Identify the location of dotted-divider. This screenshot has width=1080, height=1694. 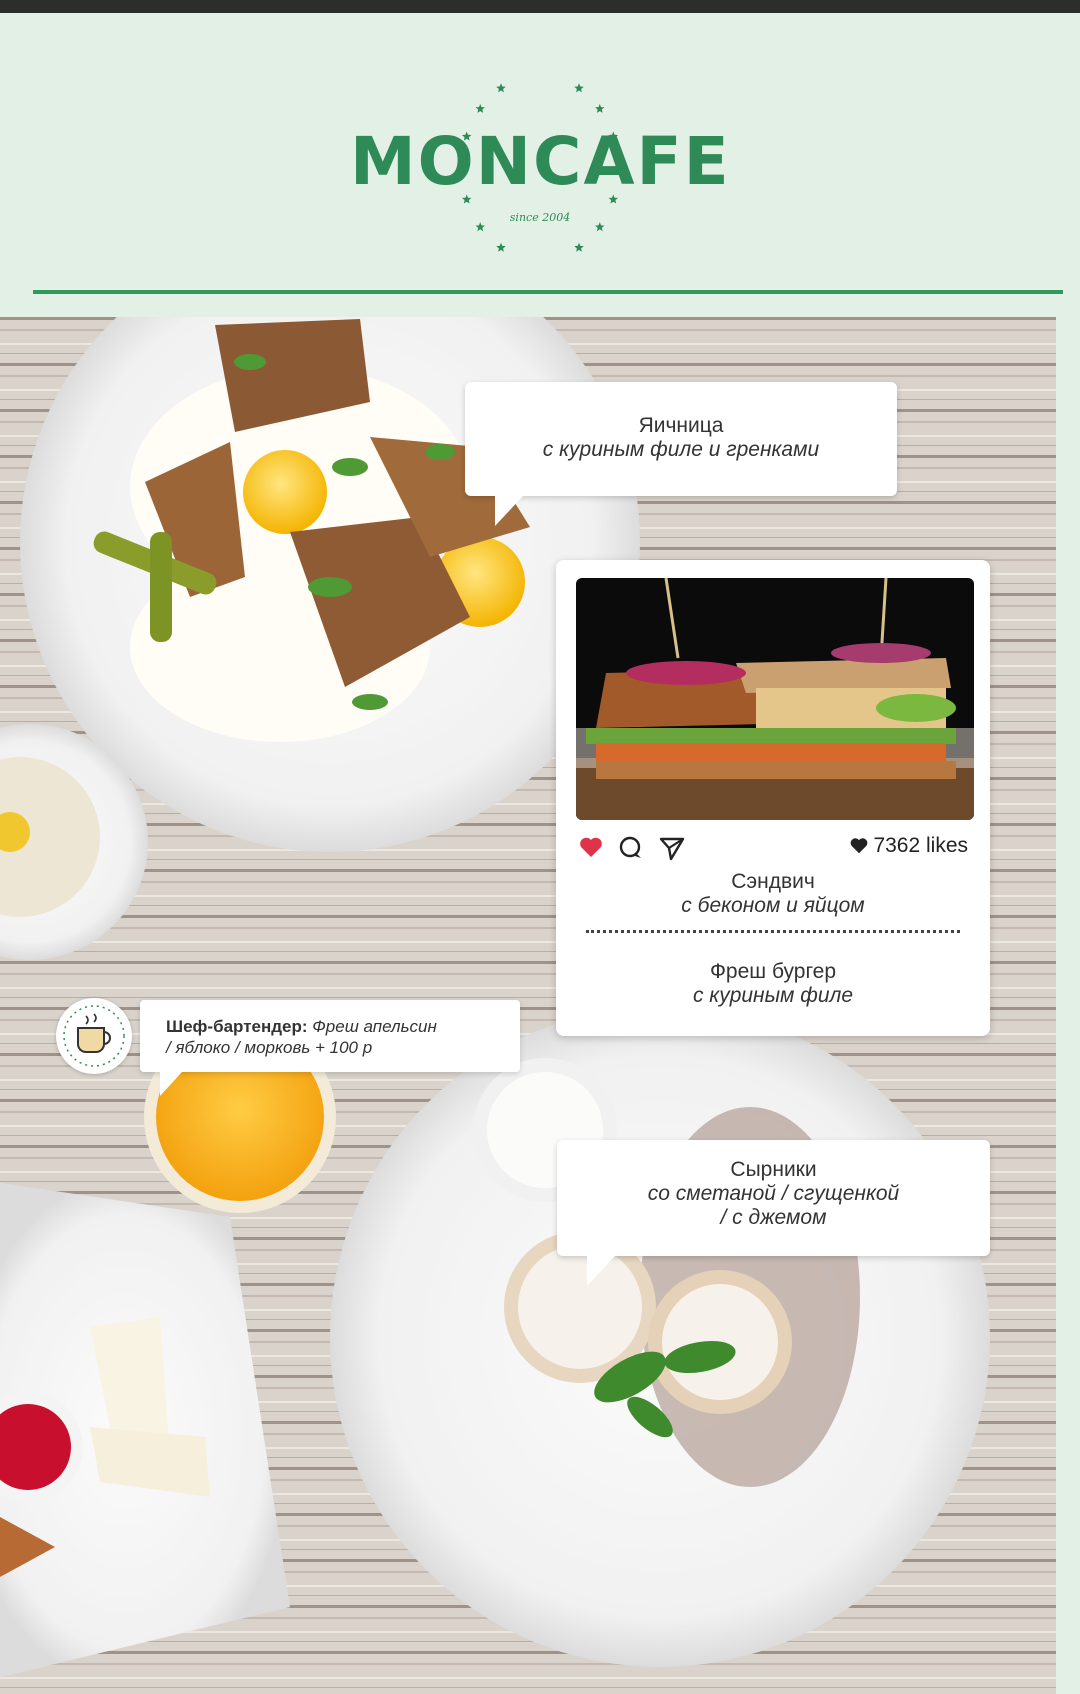
(773, 931).